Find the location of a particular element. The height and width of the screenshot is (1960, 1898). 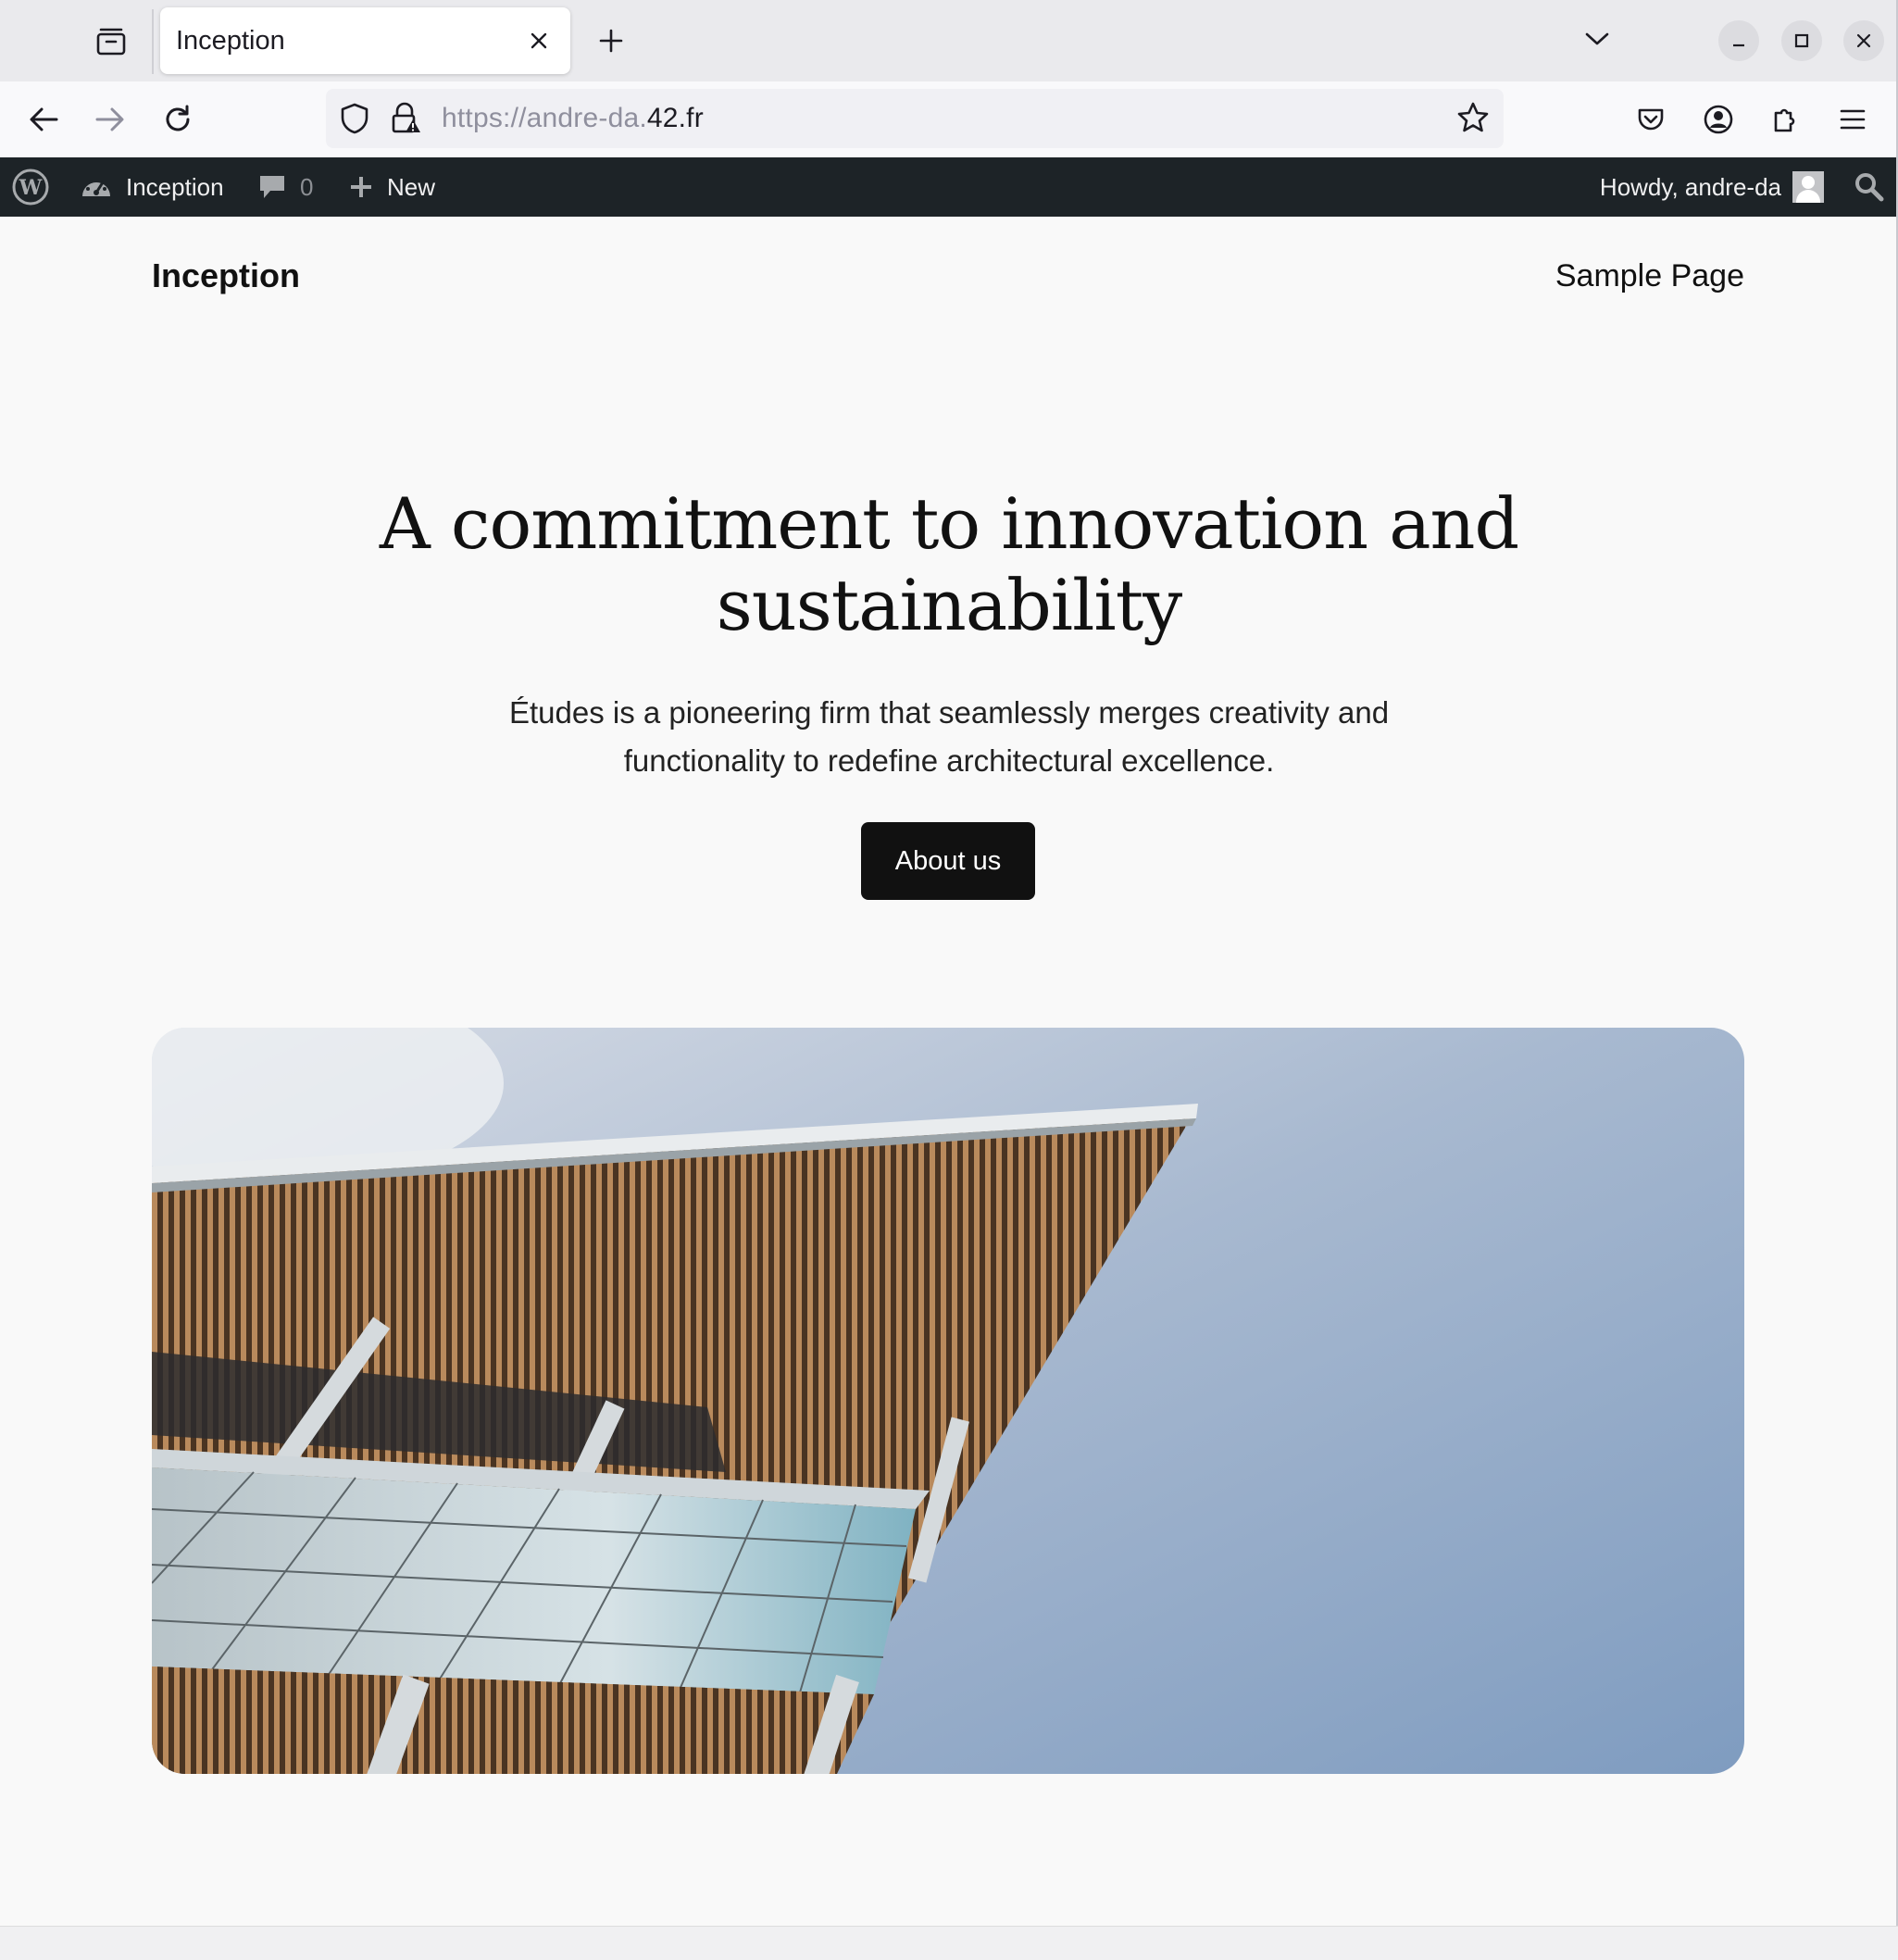

reload-icon is located at coordinates (178, 119).